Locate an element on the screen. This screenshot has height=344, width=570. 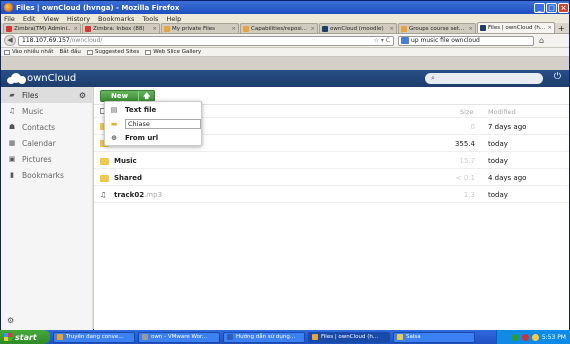
upload-arrow-icon: 🡅 is located at coordinates (146, 95).